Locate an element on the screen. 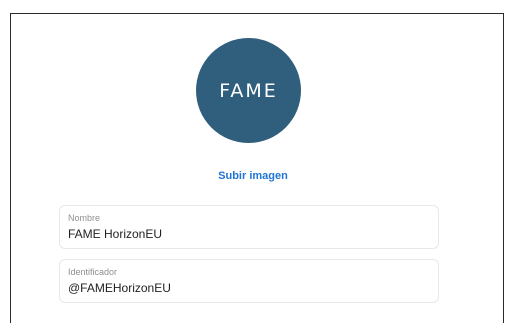 The height and width of the screenshot is (323, 506). handle-field: Identificador @FAMEHorizonEU is located at coordinates (249, 281).